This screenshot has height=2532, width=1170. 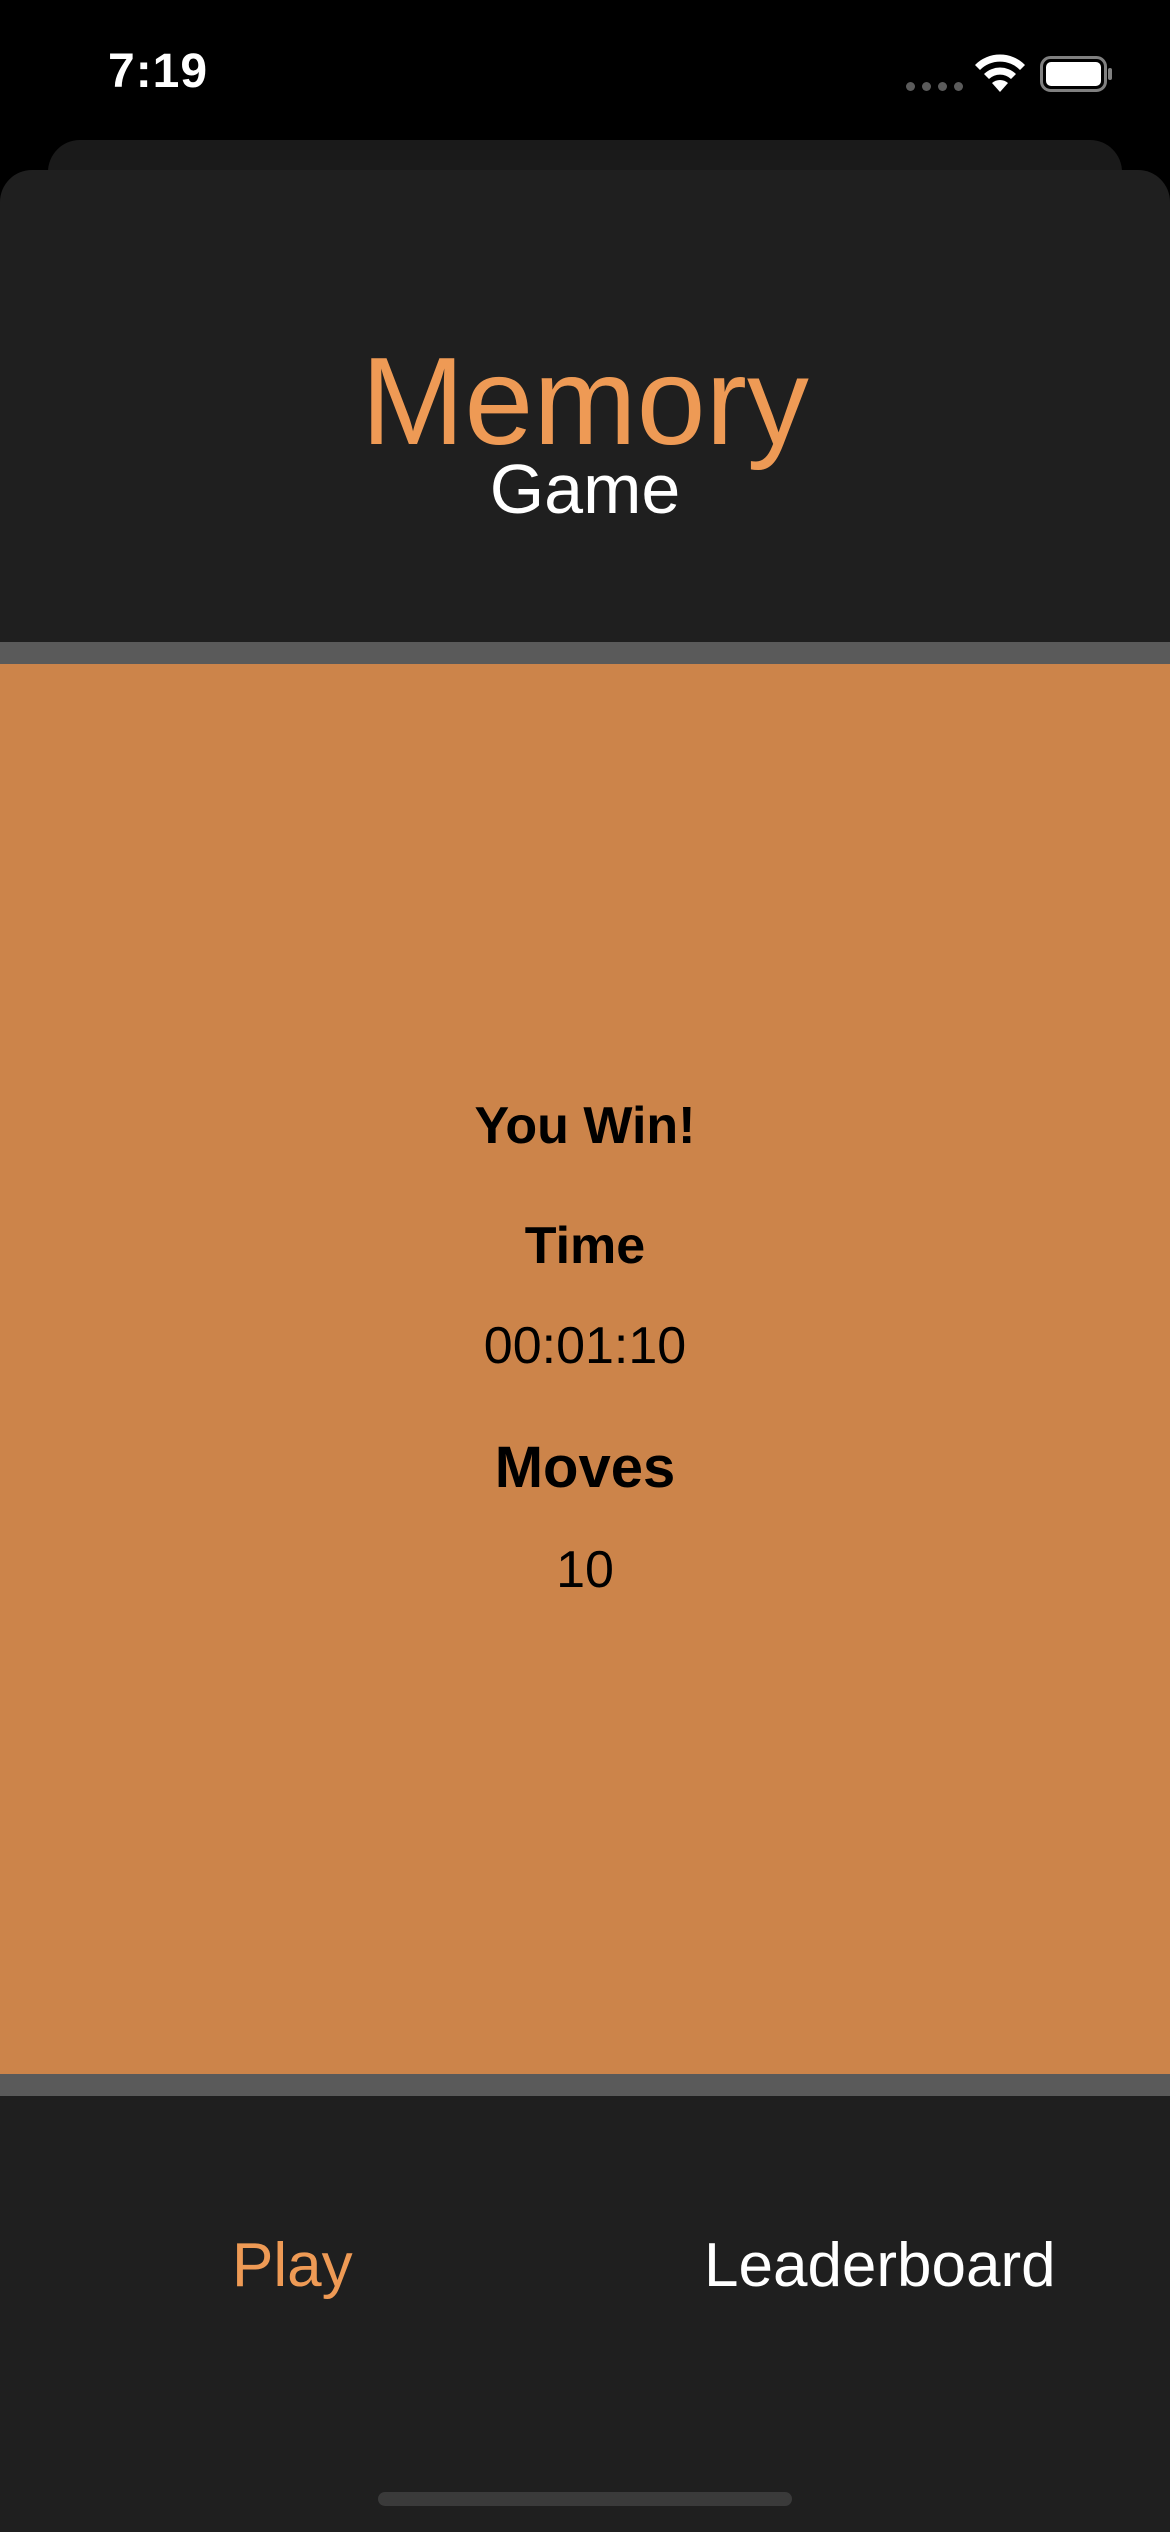 What do you see at coordinates (585, 2085) in the screenshot?
I see `bottom-divider` at bounding box center [585, 2085].